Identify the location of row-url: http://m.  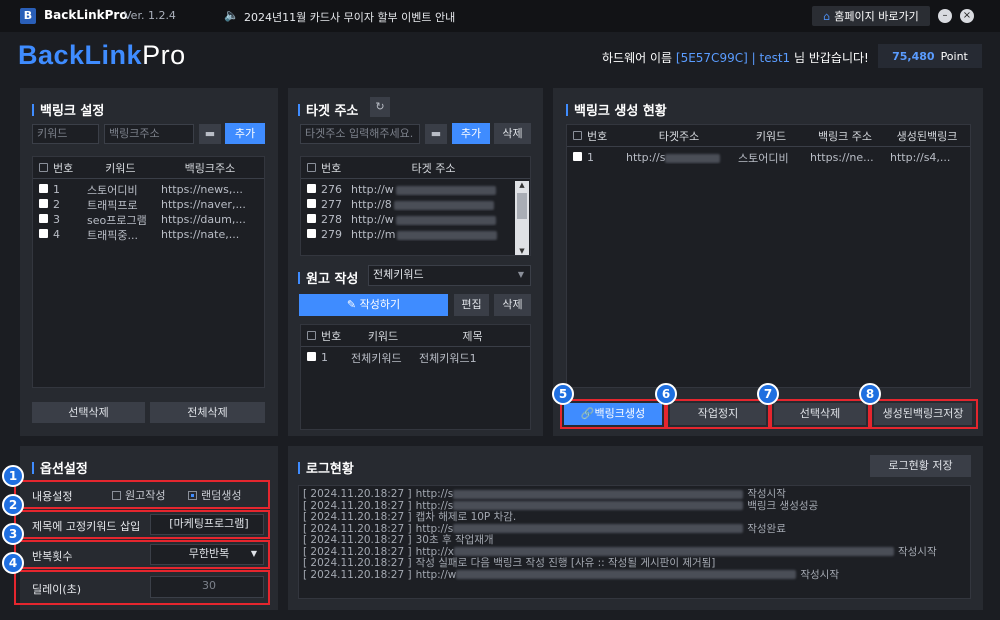
(431, 234).